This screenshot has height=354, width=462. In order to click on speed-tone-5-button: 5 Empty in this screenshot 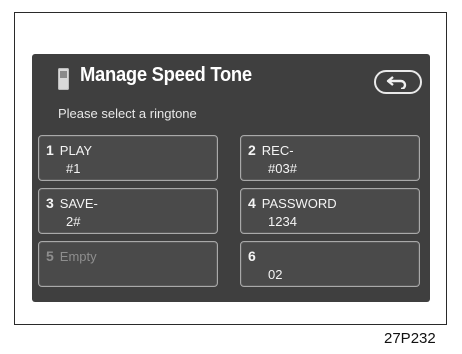, I will do `click(128, 264)`.